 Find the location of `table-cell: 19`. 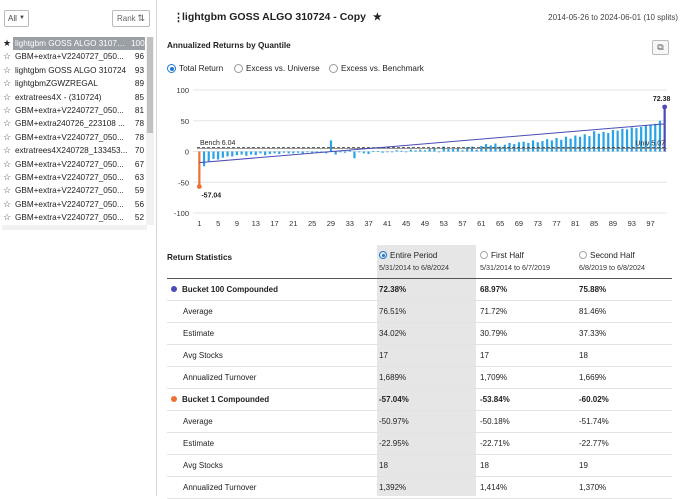

table-cell: 19 is located at coordinates (583, 465).